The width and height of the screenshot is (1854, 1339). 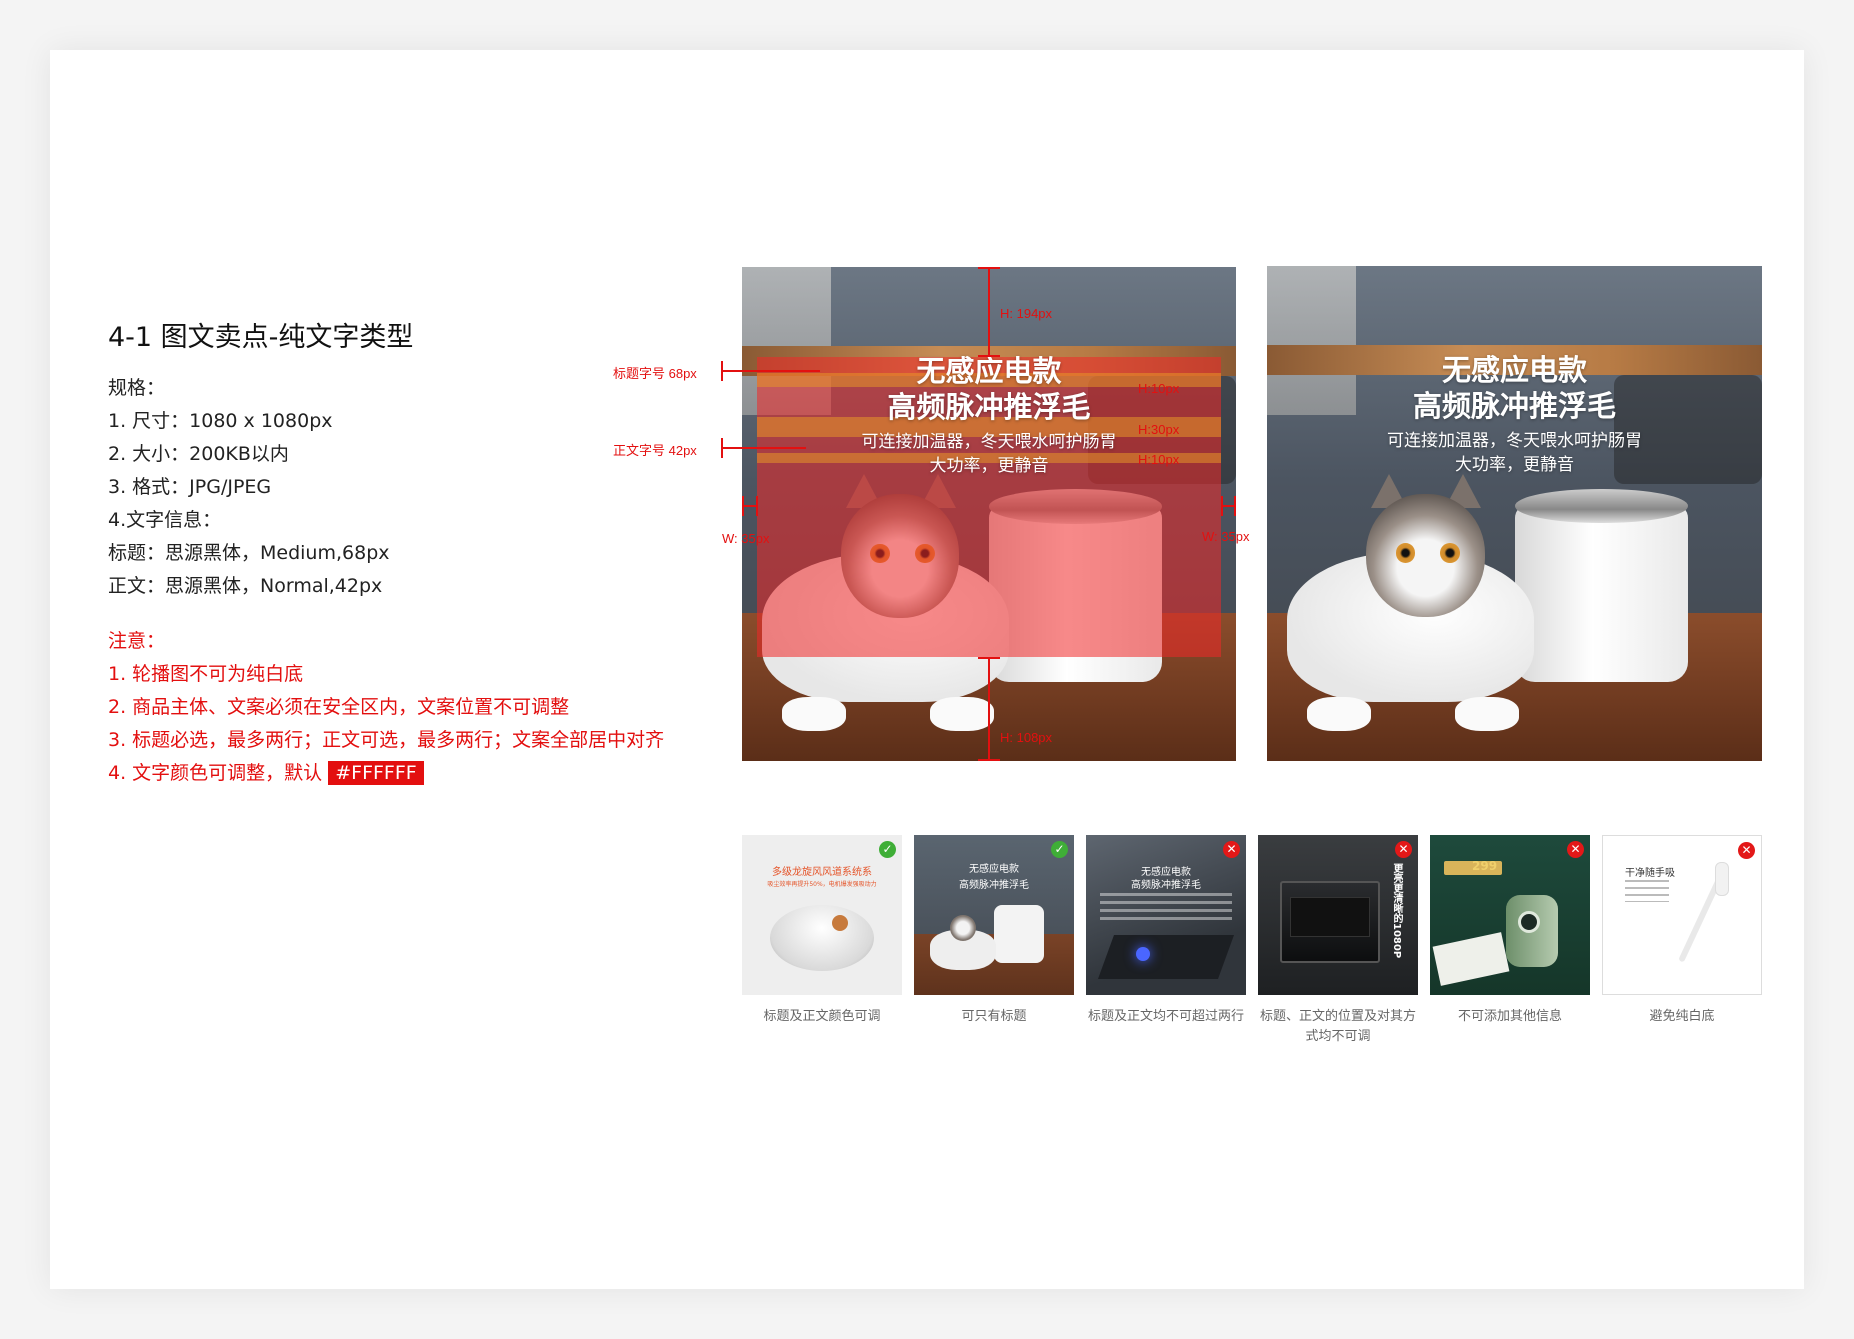 What do you see at coordinates (245, 586) in the screenshot?
I see `spec-line: 正文：思源黑体，Normal,42px` at bounding box center [245, 586].